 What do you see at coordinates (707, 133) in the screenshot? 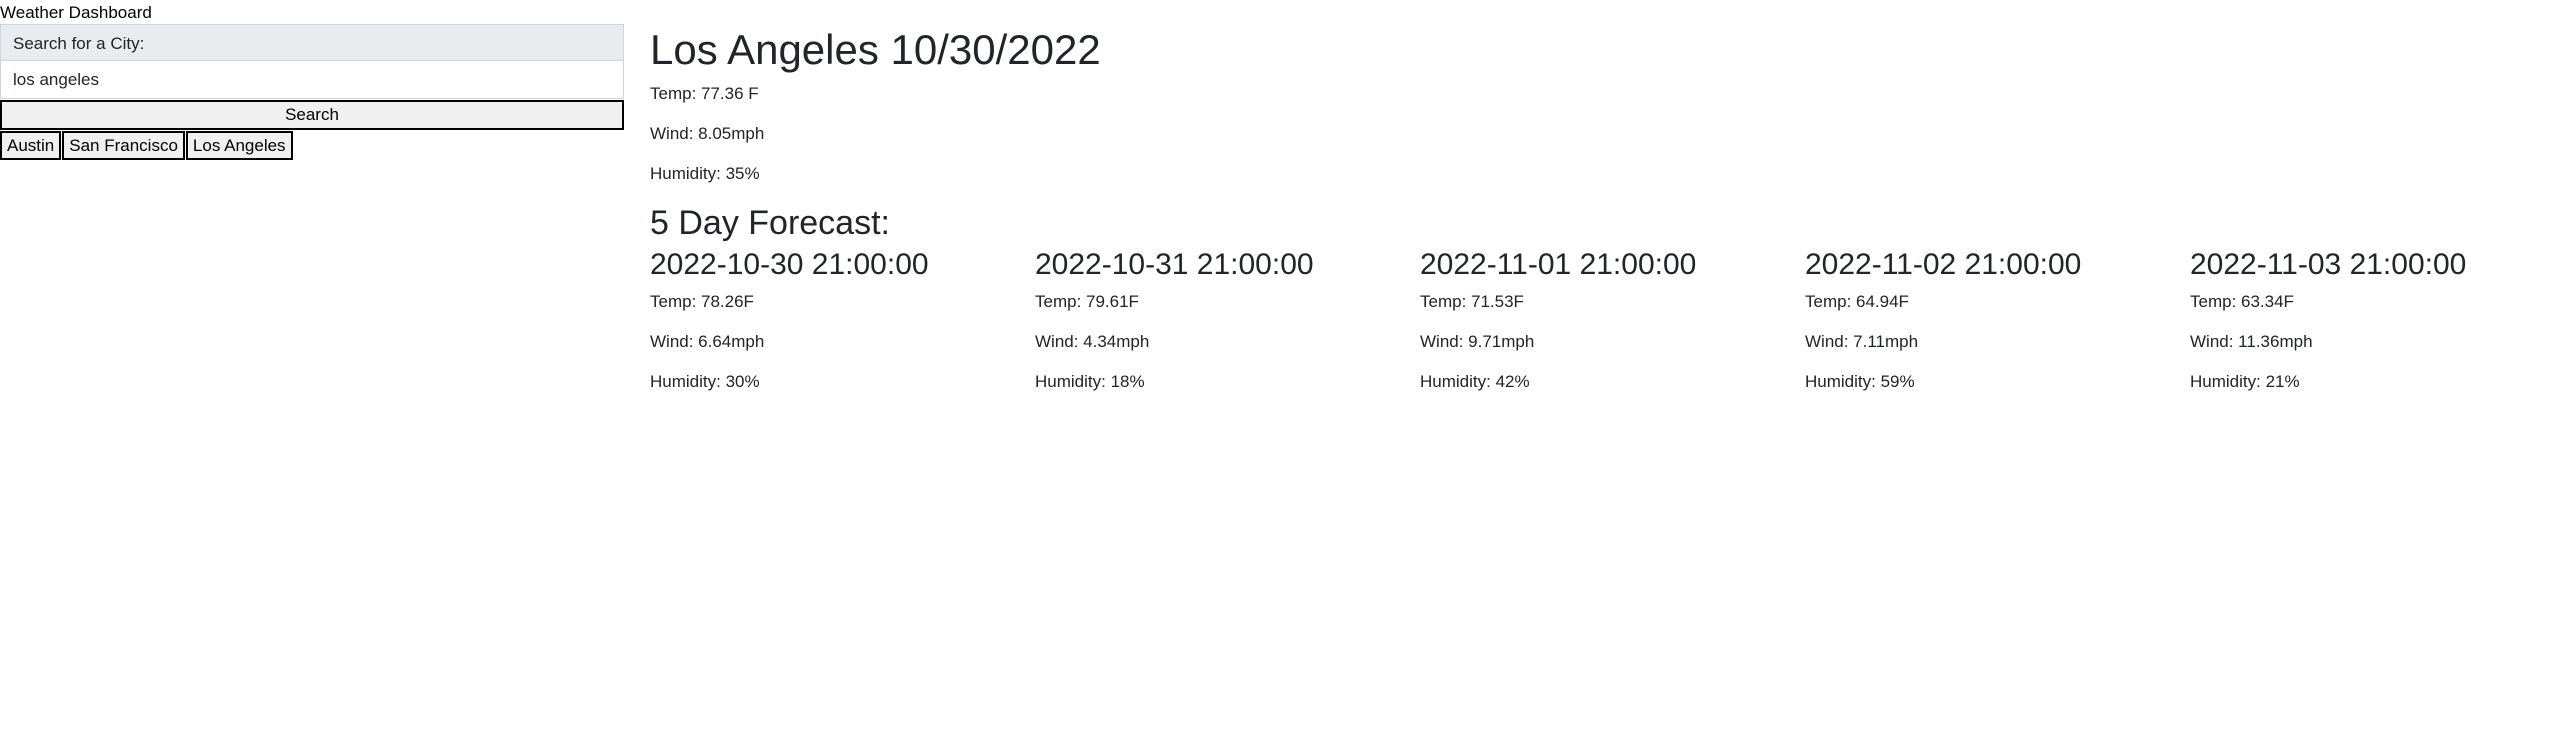
I see `current-wind: Wind: 8.05mph` at bounding box center [707, 133].